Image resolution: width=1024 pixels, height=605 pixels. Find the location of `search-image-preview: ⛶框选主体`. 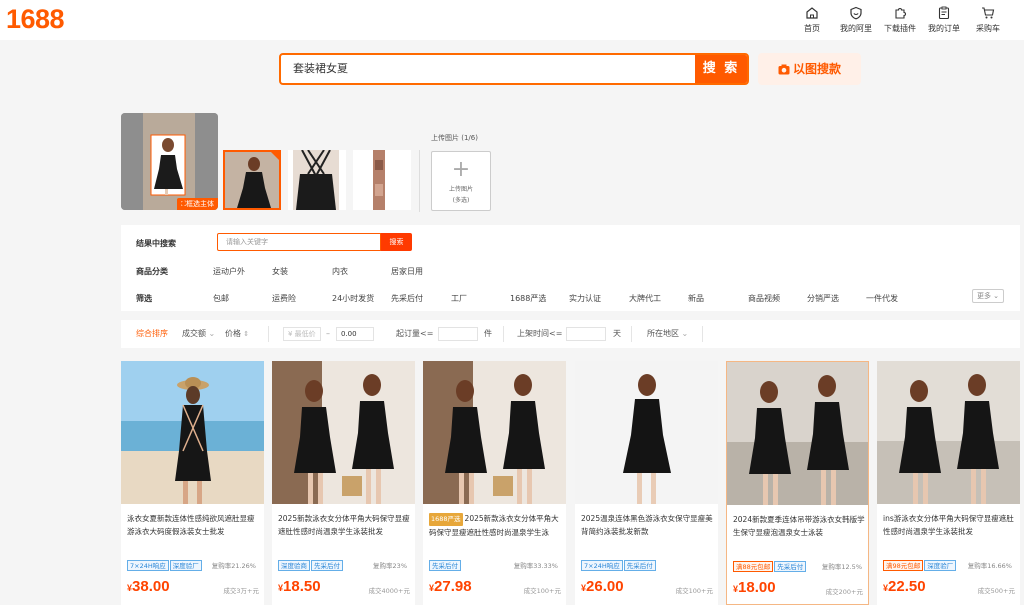

search-image-preview: ⛶框选主体 is located at coordinates (169, 161).